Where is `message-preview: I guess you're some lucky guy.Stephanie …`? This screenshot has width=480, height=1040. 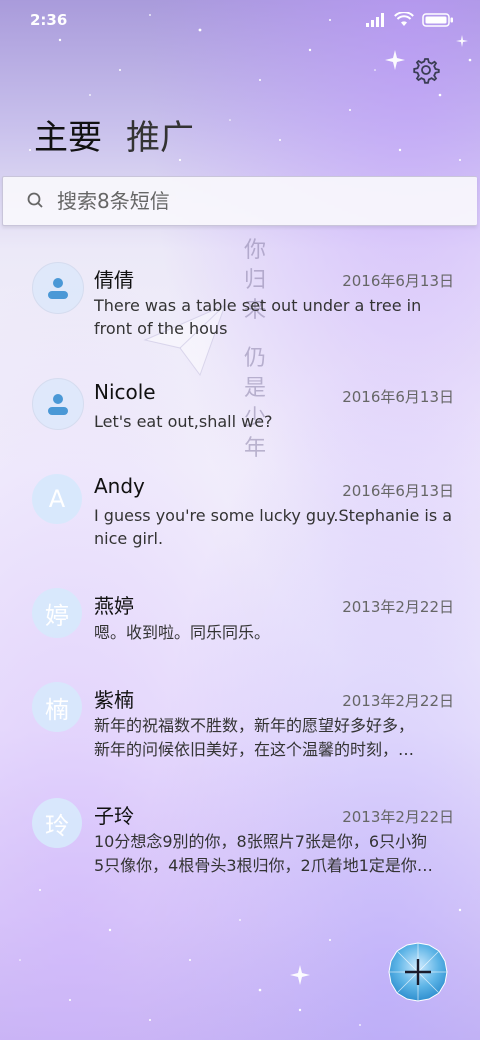 message-preview: I guess you're some lucky guy.Stephanie … is located at coordinates (273, 527).